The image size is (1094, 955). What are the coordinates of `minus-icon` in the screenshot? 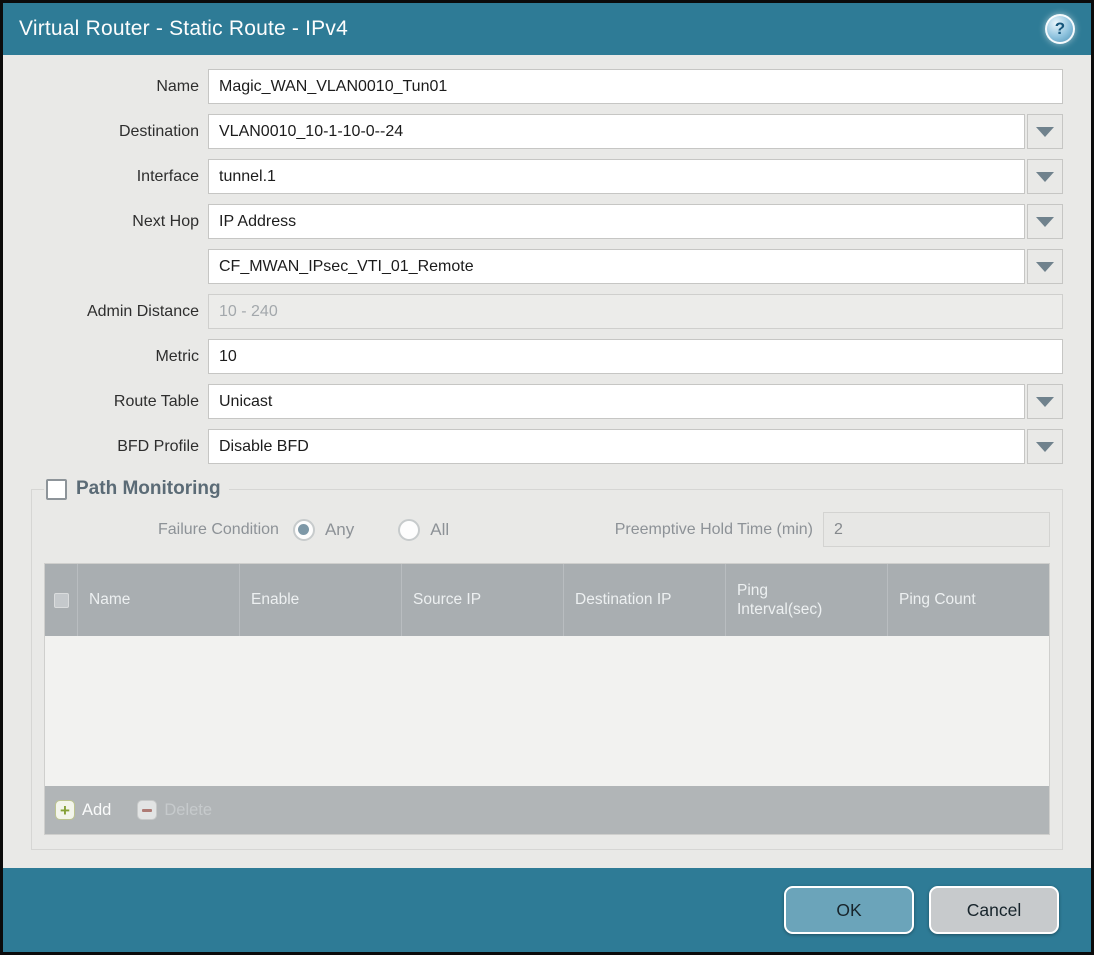 It's located at (147, 810).